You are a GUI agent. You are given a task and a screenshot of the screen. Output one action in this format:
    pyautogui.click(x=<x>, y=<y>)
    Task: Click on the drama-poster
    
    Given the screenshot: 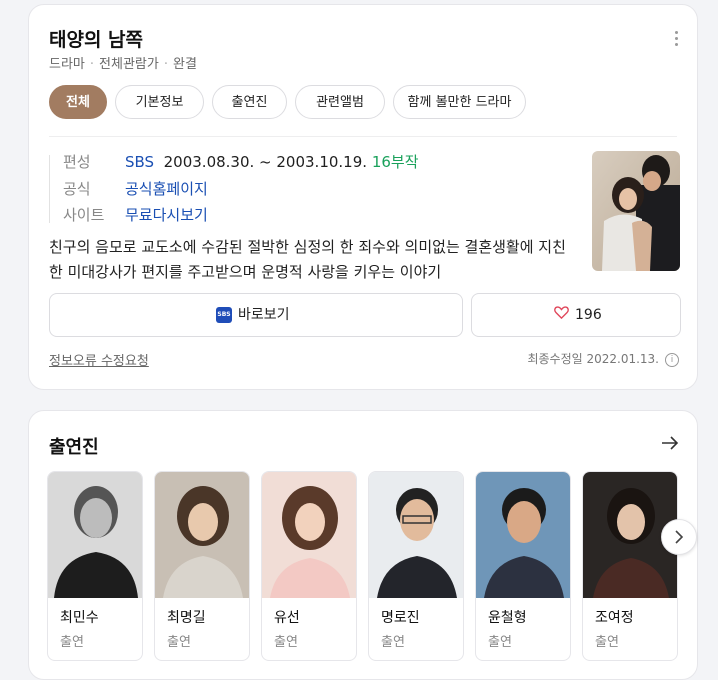 What is the action you would take?
    pyautogui.click(x=636, y=211)
    